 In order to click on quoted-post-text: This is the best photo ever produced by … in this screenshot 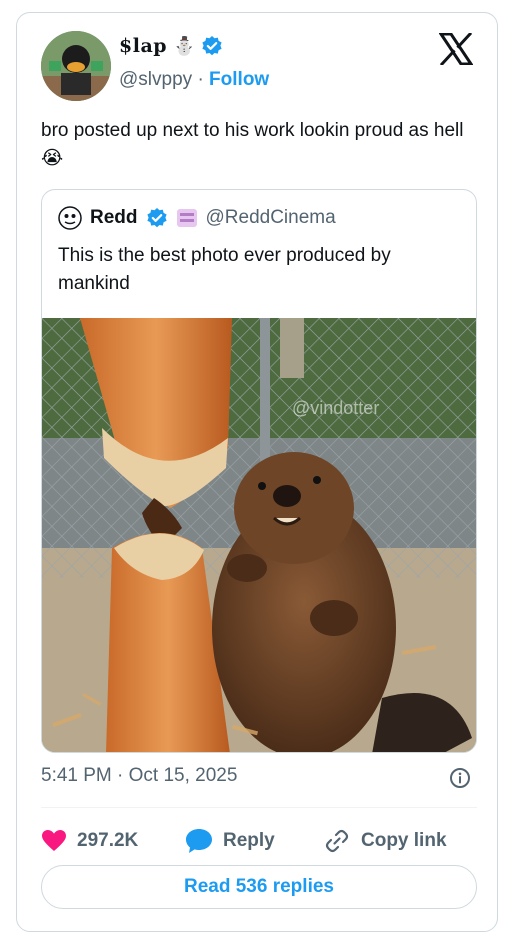, I will do `click(224, 269)`.